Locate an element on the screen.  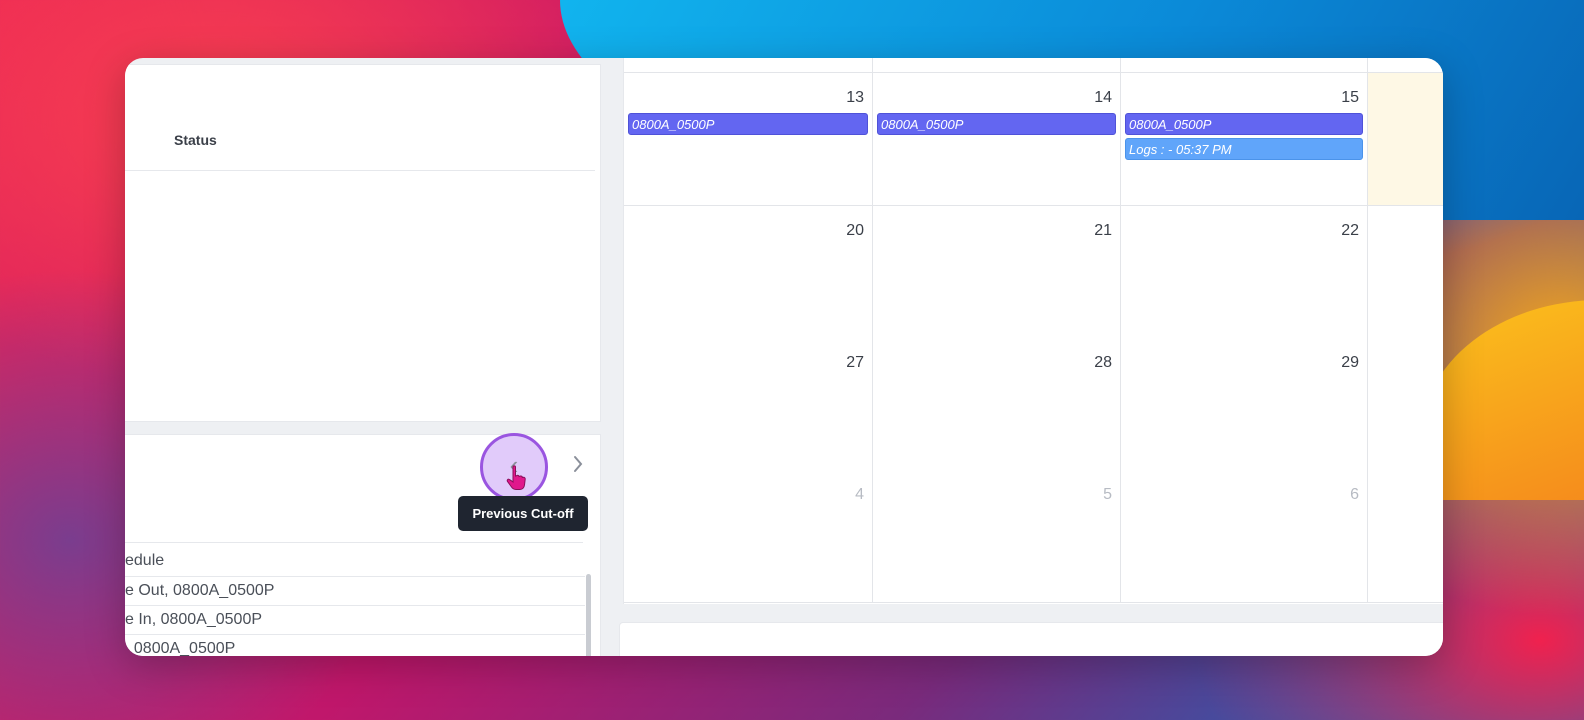
calendar-day-number: 29 is located at coordinates (1350, 362).